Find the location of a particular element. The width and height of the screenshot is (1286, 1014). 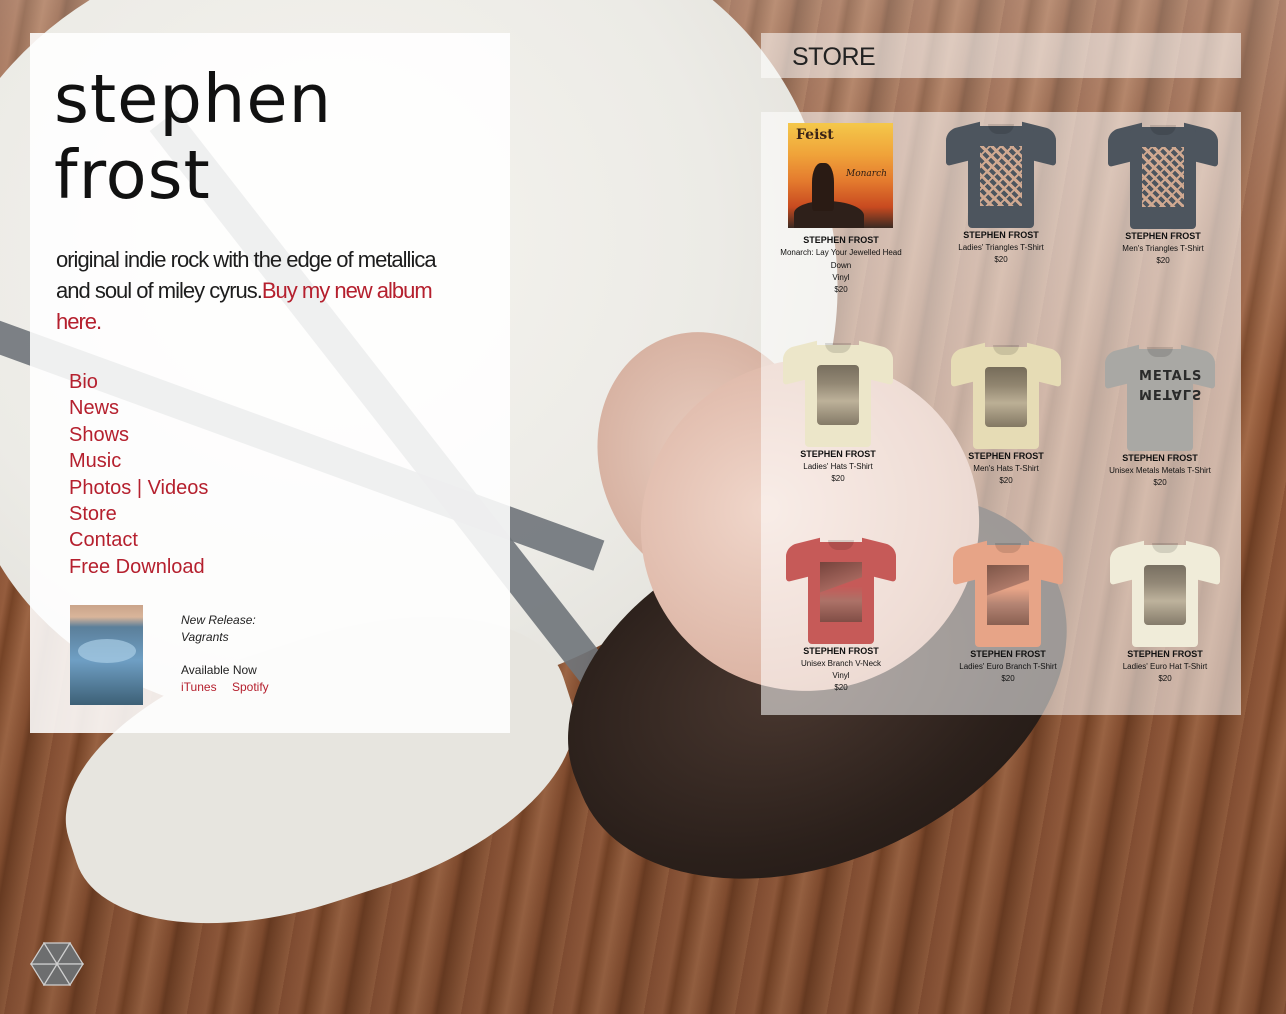

release-title: Vagrants is located at coordinates (205, 637).